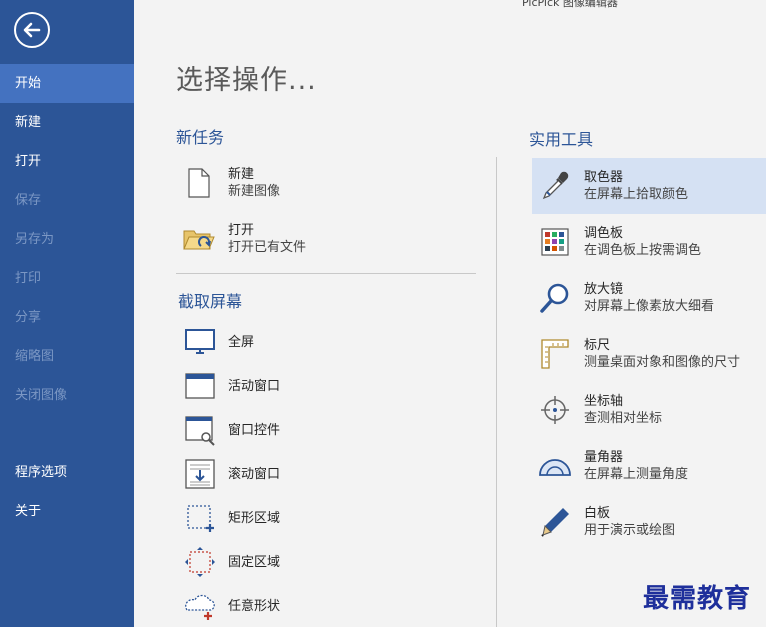  What do you see at coordinates (231, 183) in the screenshot?
I see `new-image-button: 新建 新建图像` at bounding box center [231, 183].